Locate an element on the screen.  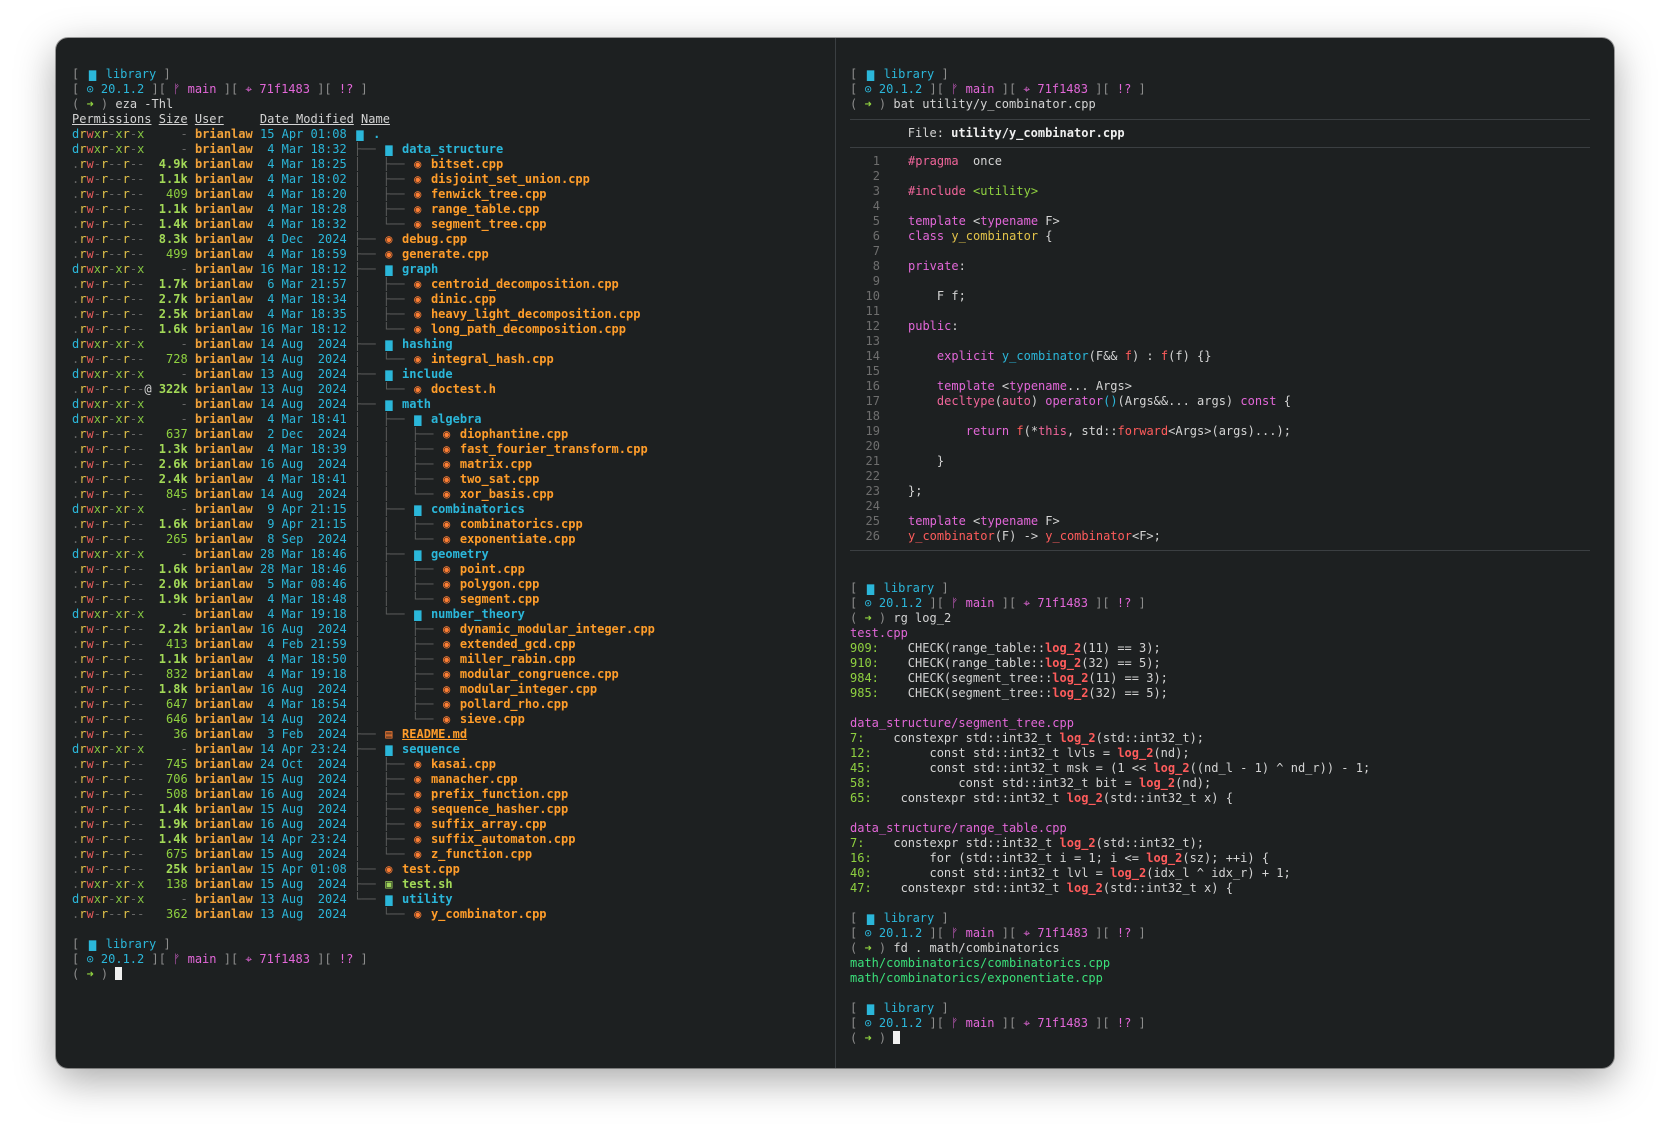
code-line: 24 is located at coordinates (1220, 506).